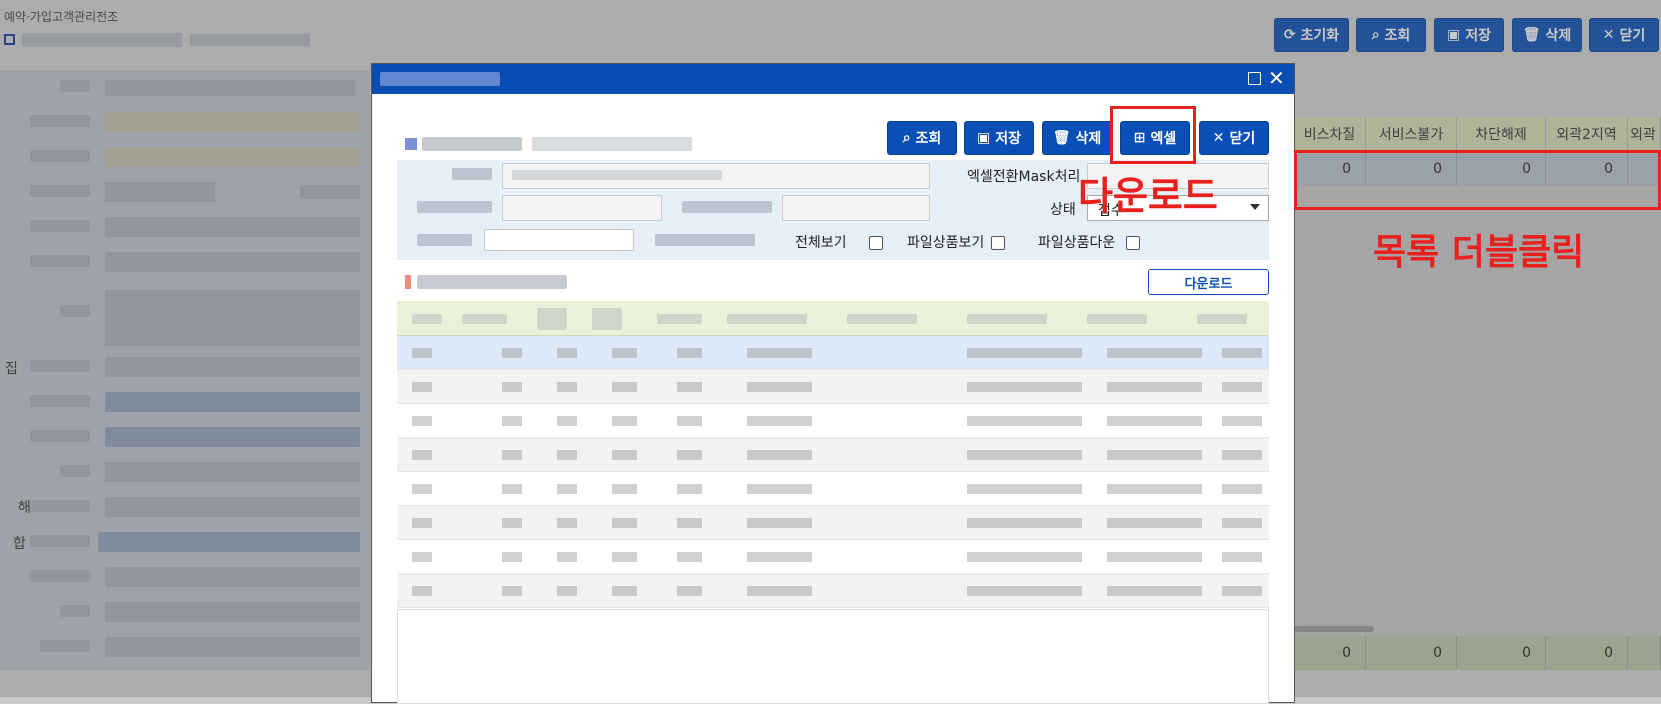 This screenshot has height=704, width=1661. I want to click on modal-close-label: 닫기, so click(1242, 139).